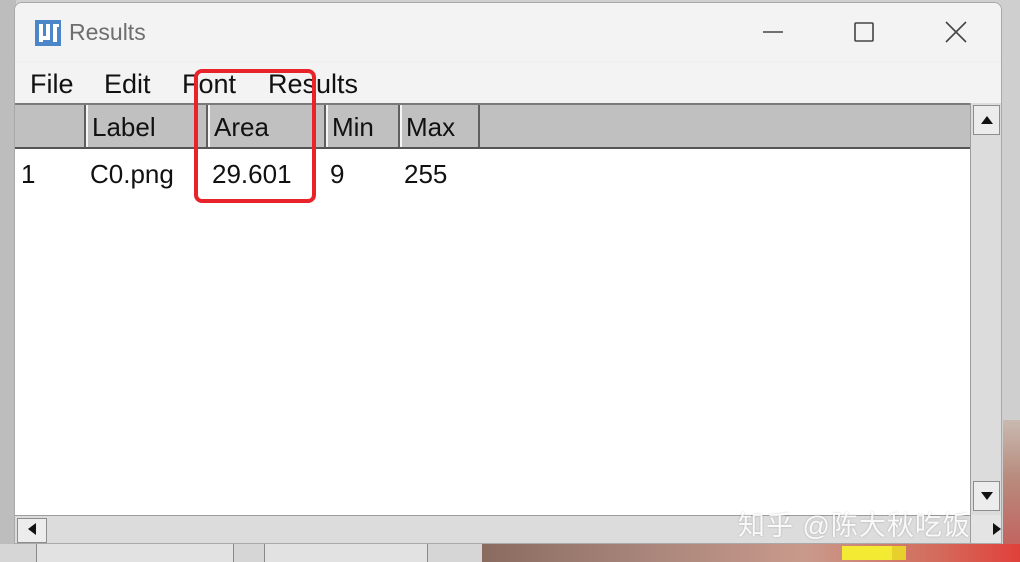  I want to click on maximize-icon, so click(864, 32).